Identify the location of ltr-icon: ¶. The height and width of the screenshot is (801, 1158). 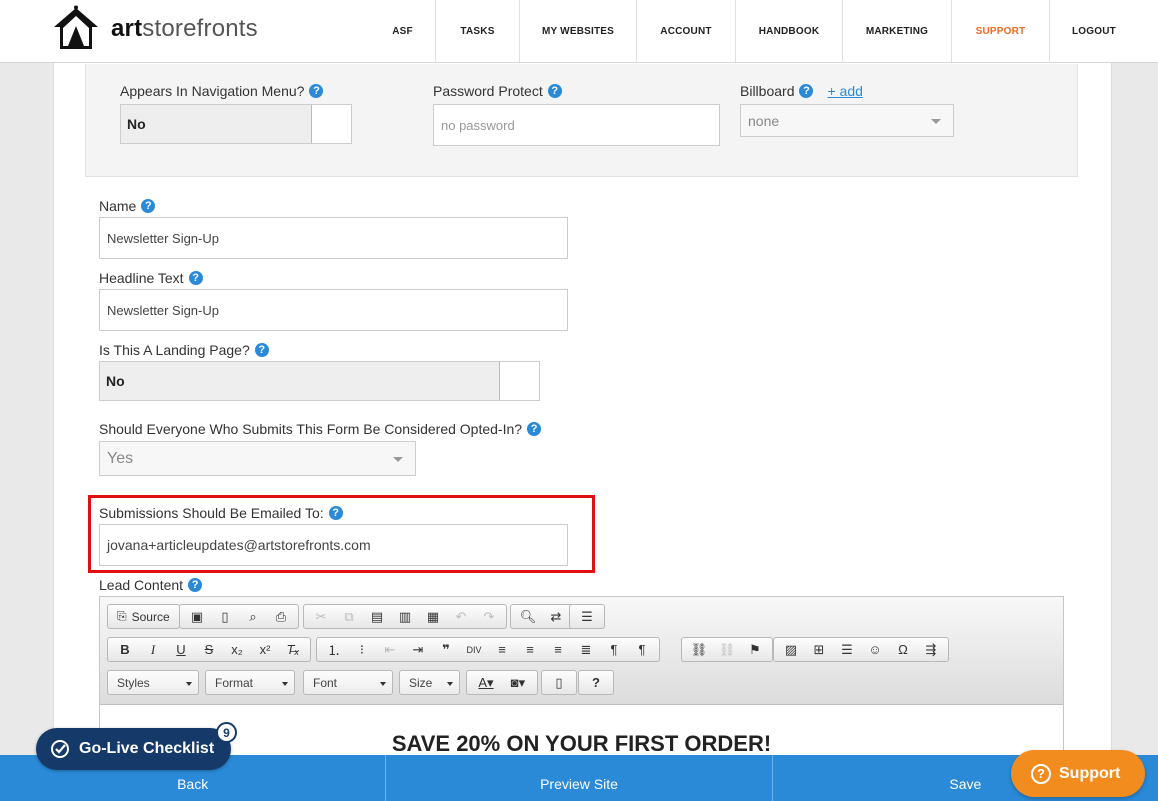
(614, 649).